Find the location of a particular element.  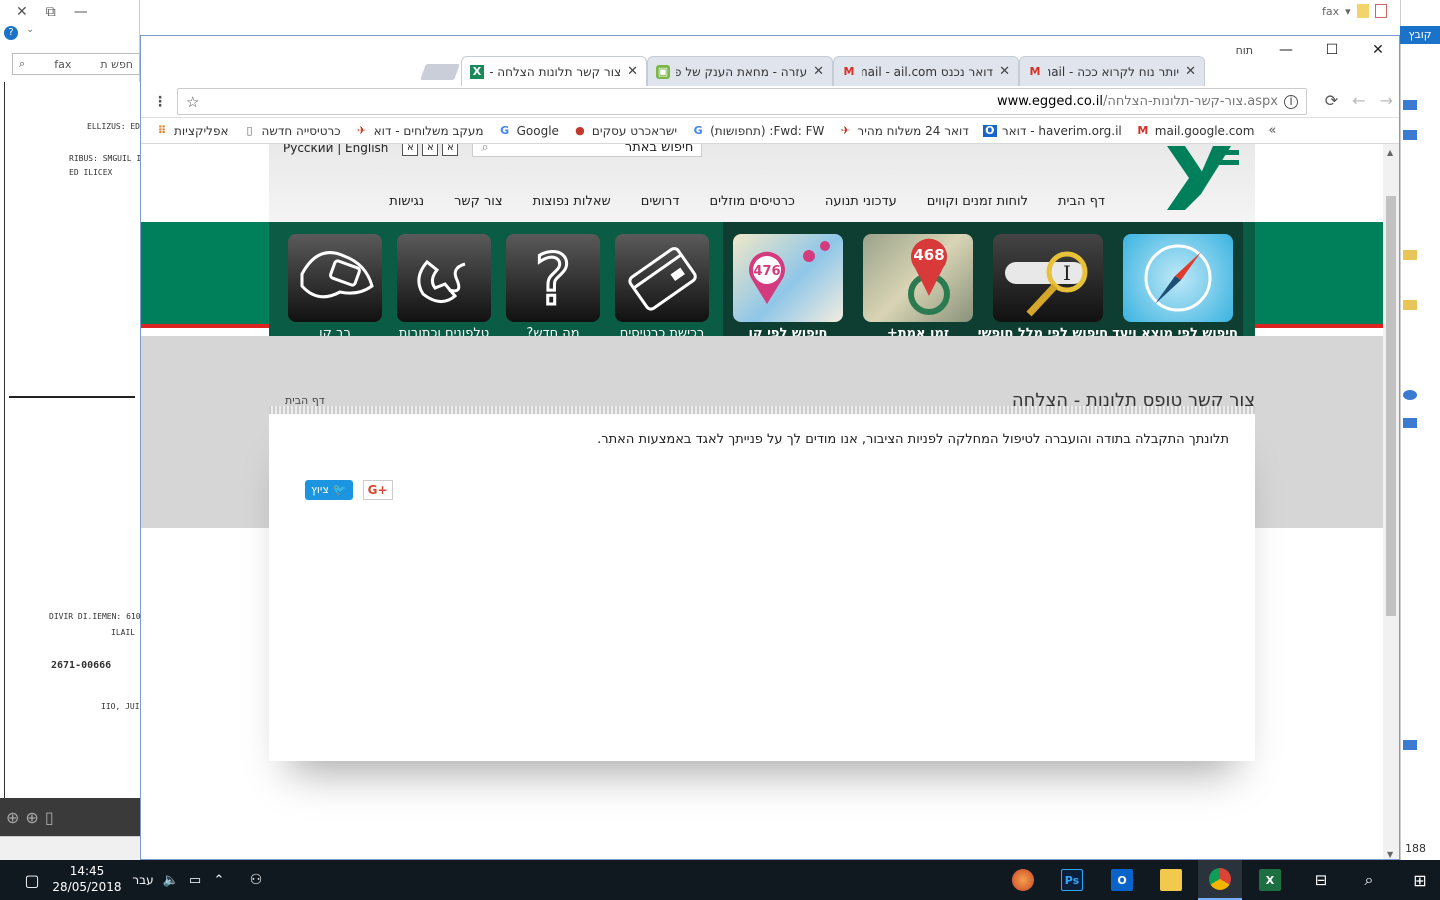

bookmark-google: G Google is located at coordinates (528, 131).